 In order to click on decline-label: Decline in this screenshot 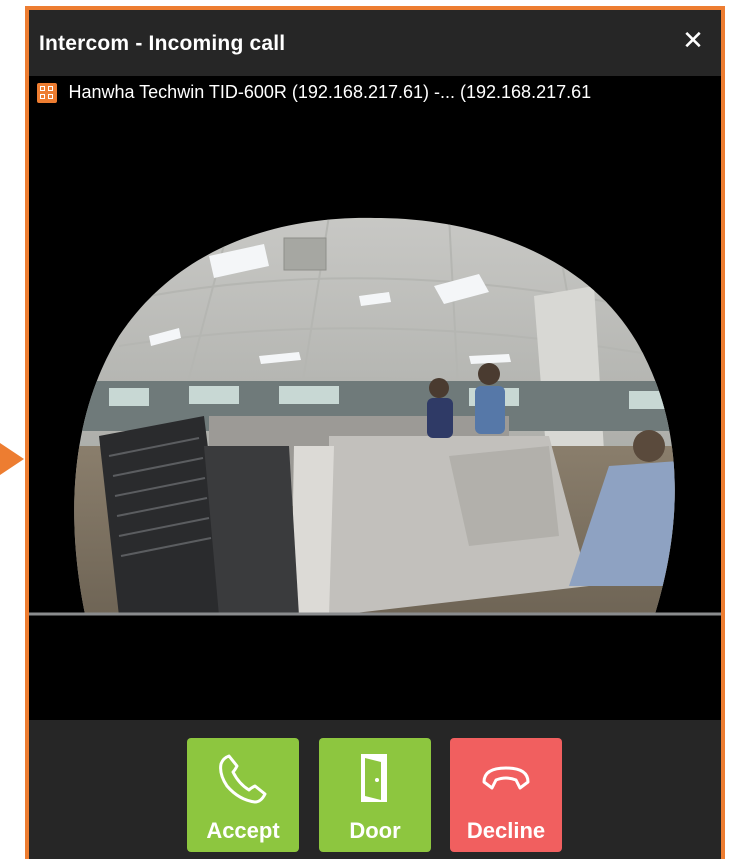, I will do `click(506, 830)`.